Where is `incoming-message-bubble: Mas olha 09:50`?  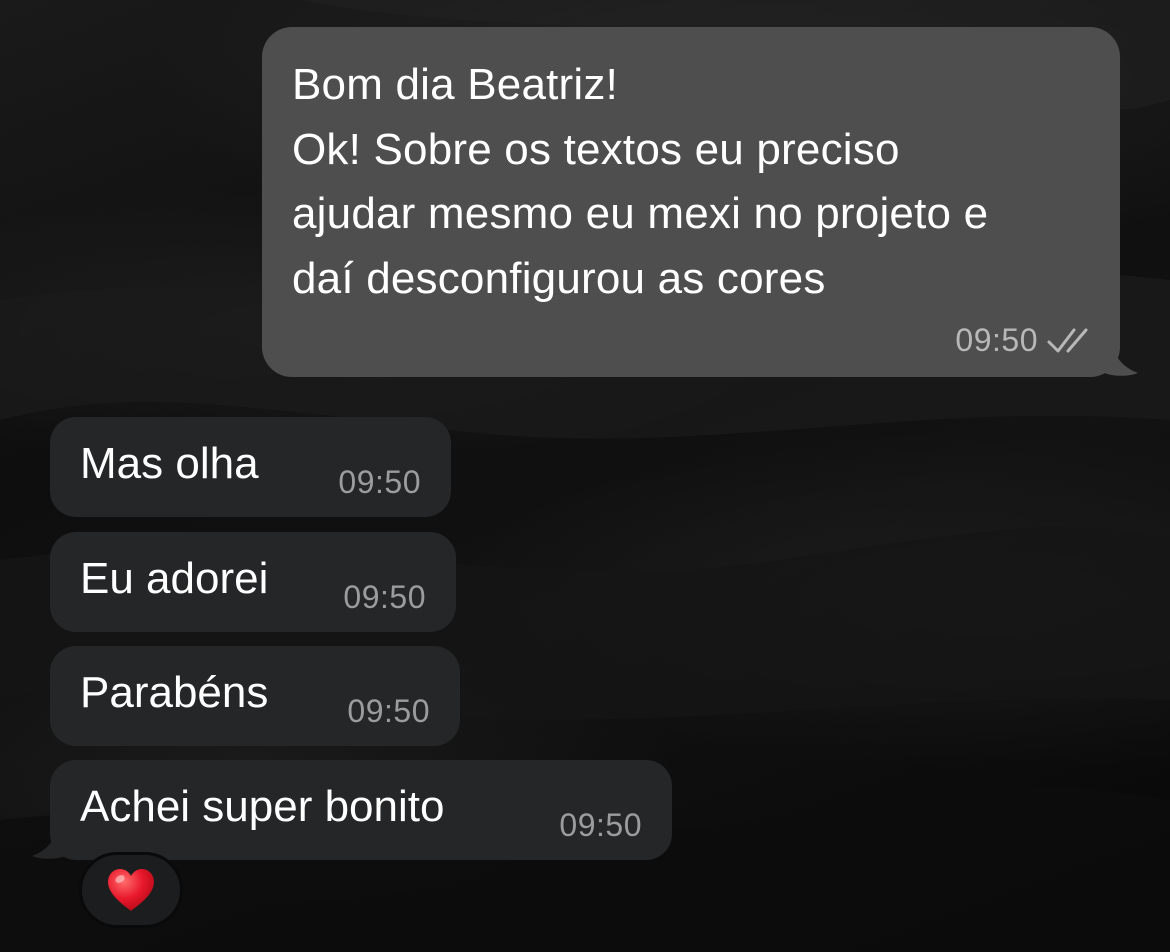 incoming-message-bubble: Mas olha 09:50 is located at coordinates (250, 467).